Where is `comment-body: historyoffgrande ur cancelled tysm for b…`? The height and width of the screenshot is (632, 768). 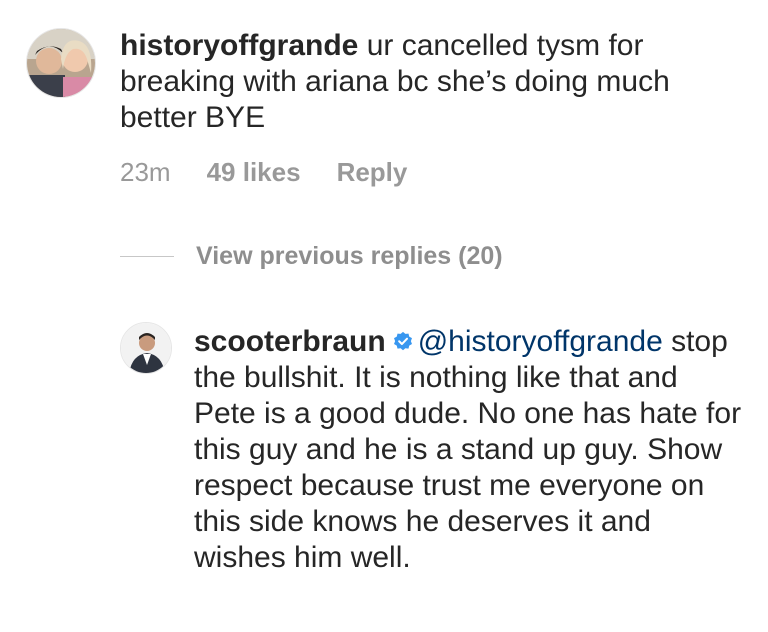
comment-body: historyoffgrande ur cancelled tysm for b… is located at coordinates (430, 82).